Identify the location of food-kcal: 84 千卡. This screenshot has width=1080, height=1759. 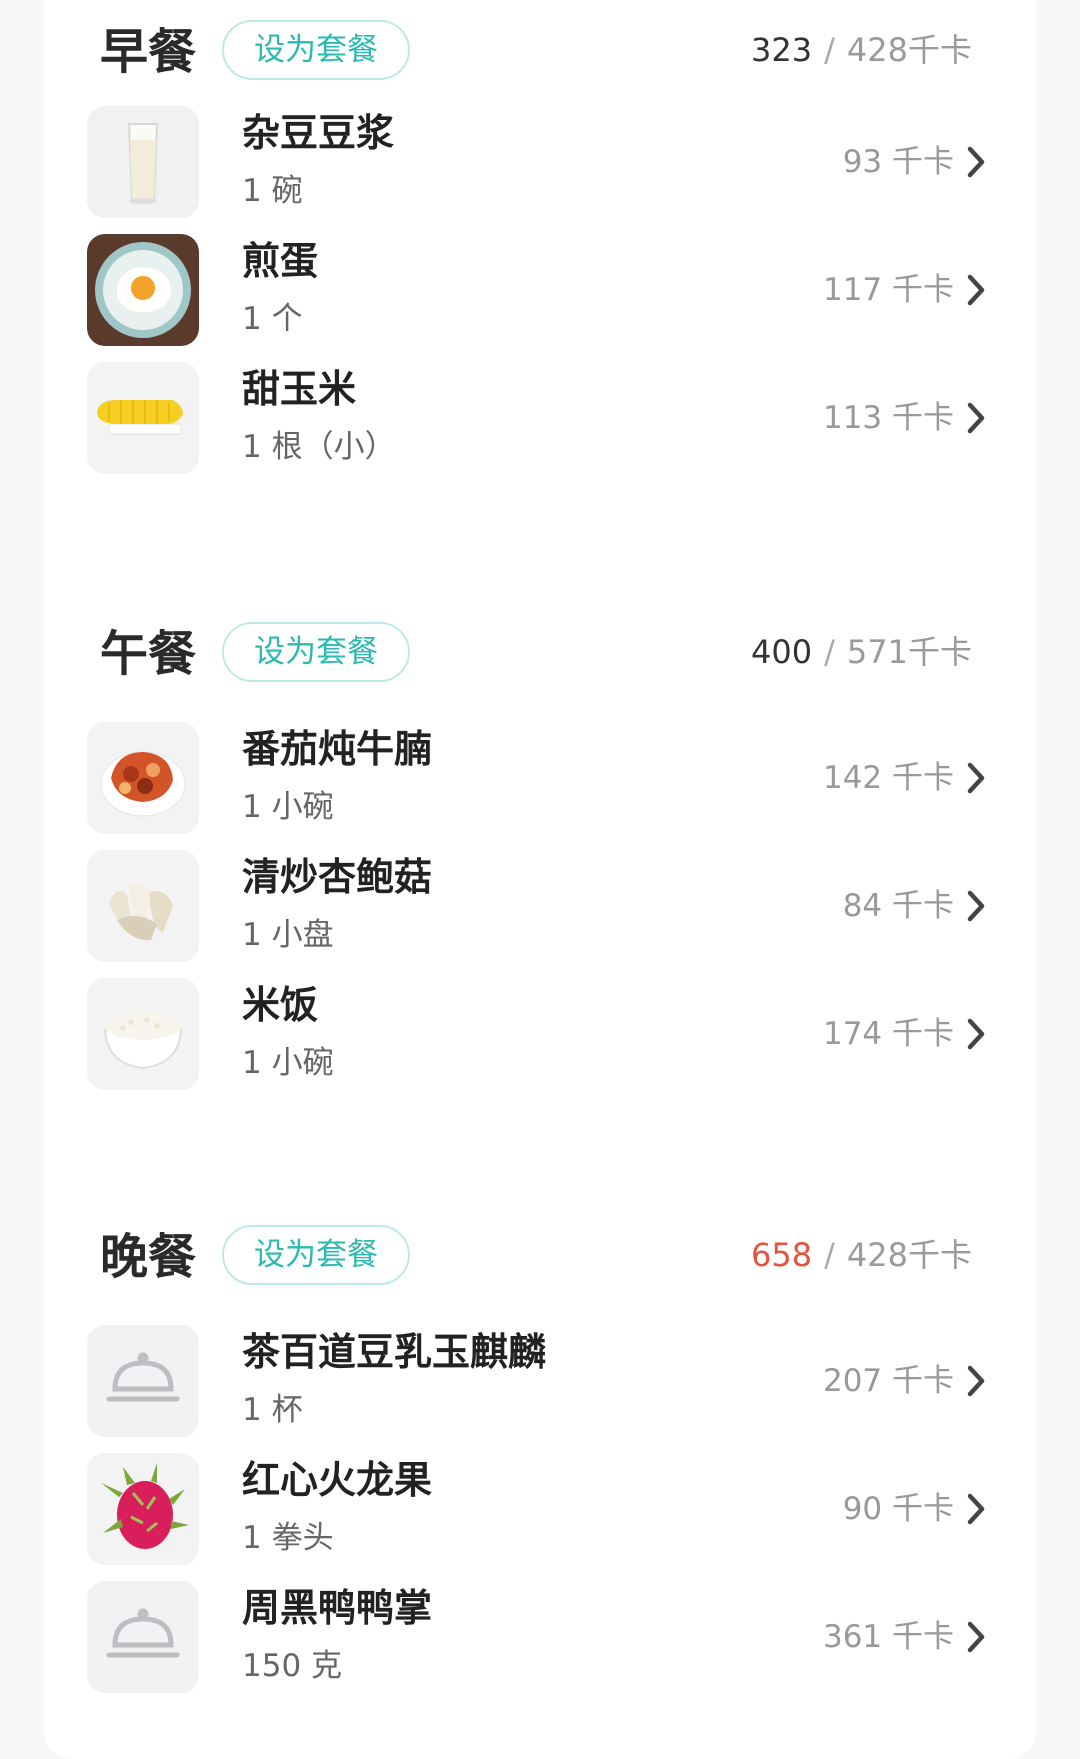
(898, 906).